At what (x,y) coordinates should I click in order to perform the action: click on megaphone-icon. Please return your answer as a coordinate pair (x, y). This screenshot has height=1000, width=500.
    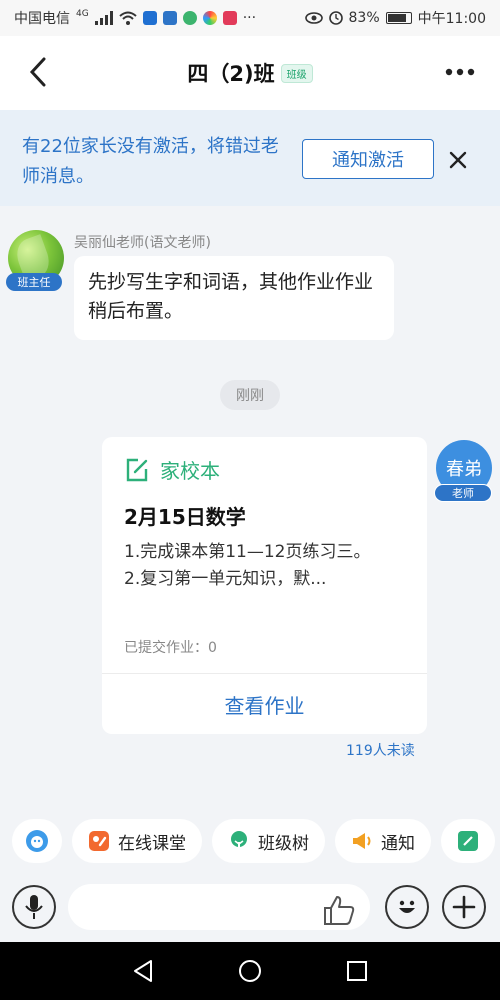
    Looking at the image, I should click on (362, 841).